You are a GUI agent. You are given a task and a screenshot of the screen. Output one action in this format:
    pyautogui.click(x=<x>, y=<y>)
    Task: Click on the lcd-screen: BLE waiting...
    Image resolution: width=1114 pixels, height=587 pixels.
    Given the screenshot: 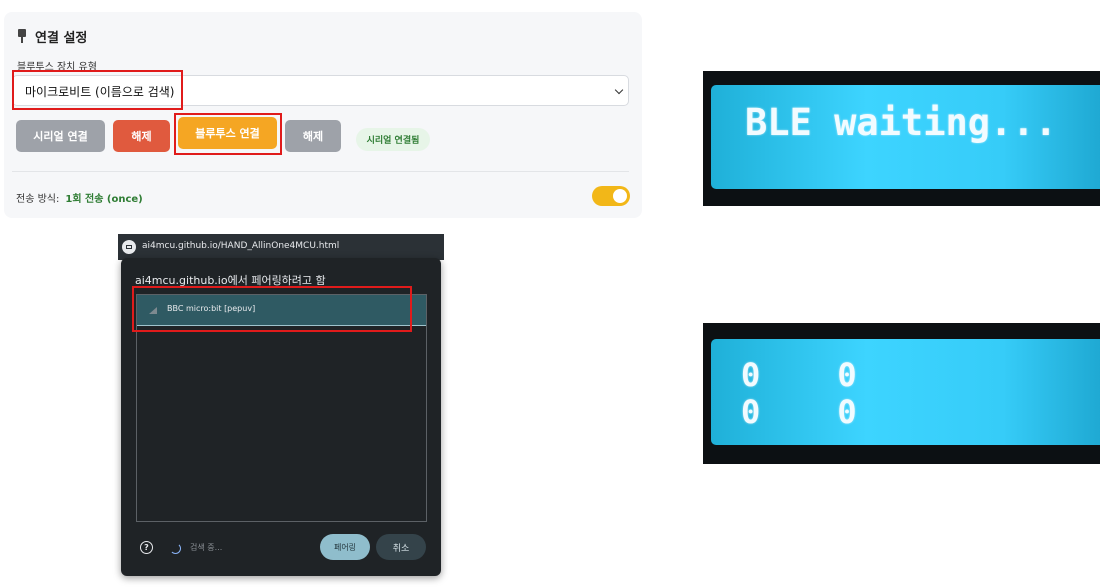 What is the action you would take?
    pyautogui.click(x=905, y=137)
    